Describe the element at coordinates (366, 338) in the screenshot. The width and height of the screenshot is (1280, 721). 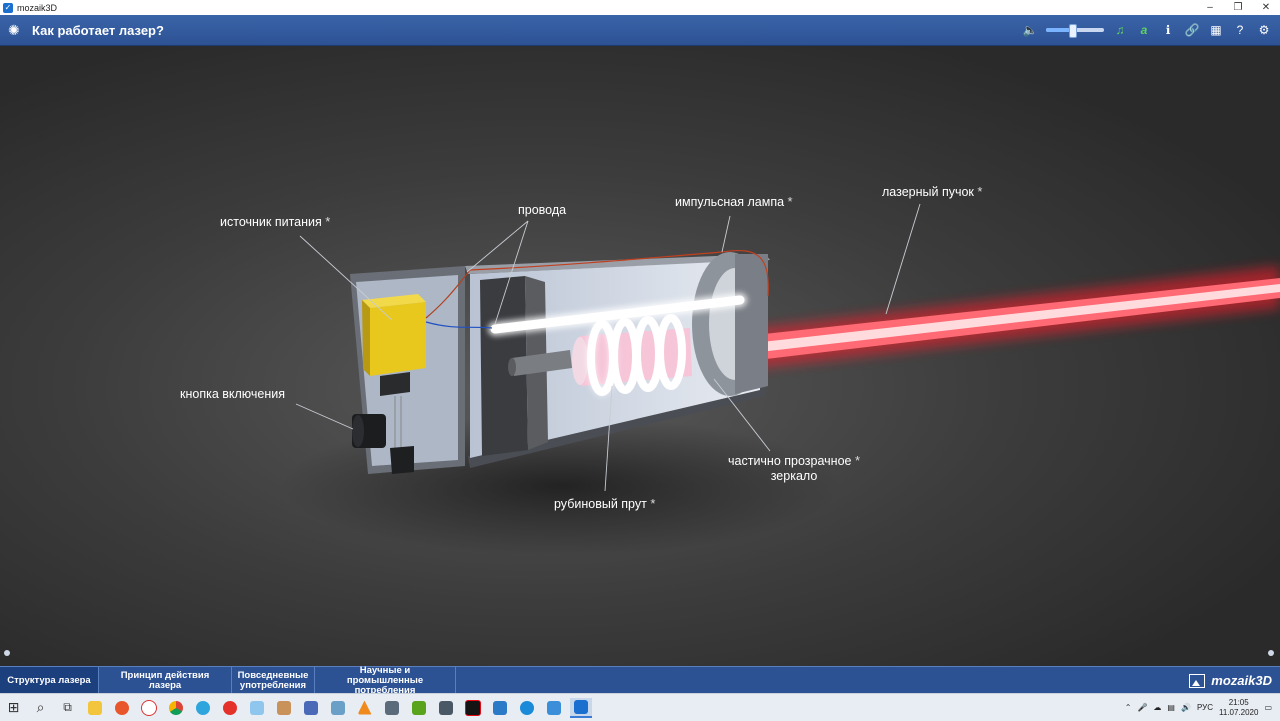
I see `power-supply-side` at that location.